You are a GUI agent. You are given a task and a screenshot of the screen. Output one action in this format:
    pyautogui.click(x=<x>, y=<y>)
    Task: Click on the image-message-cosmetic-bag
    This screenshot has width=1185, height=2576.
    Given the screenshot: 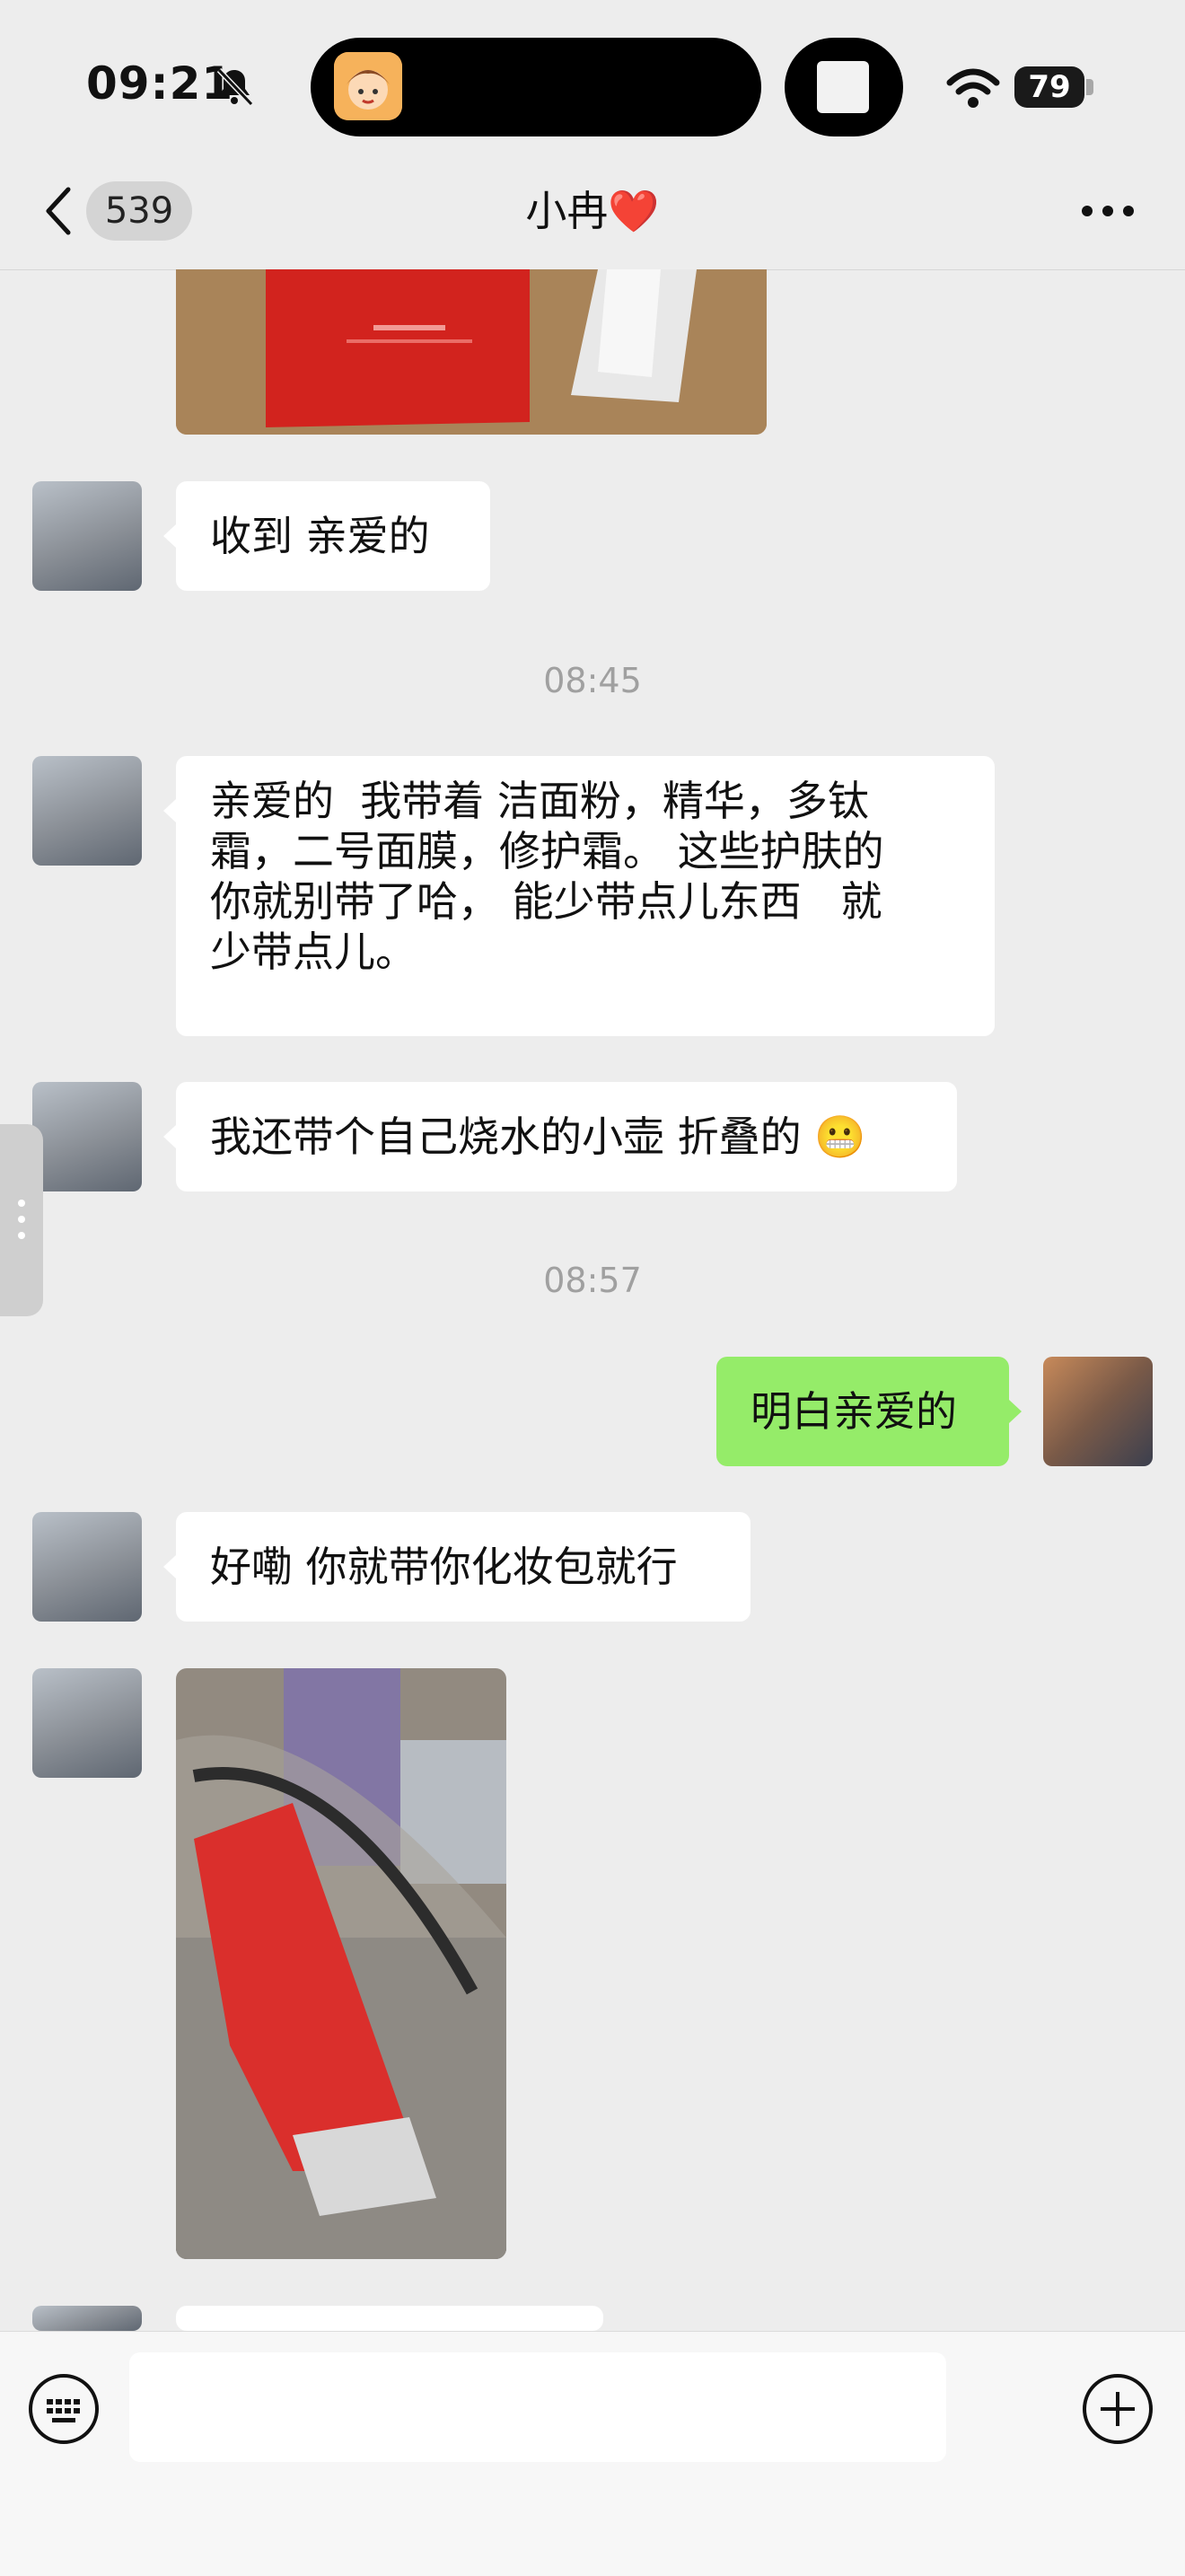 What is the action you would take?
    pyautogui.click(x=341, y=1964)
    